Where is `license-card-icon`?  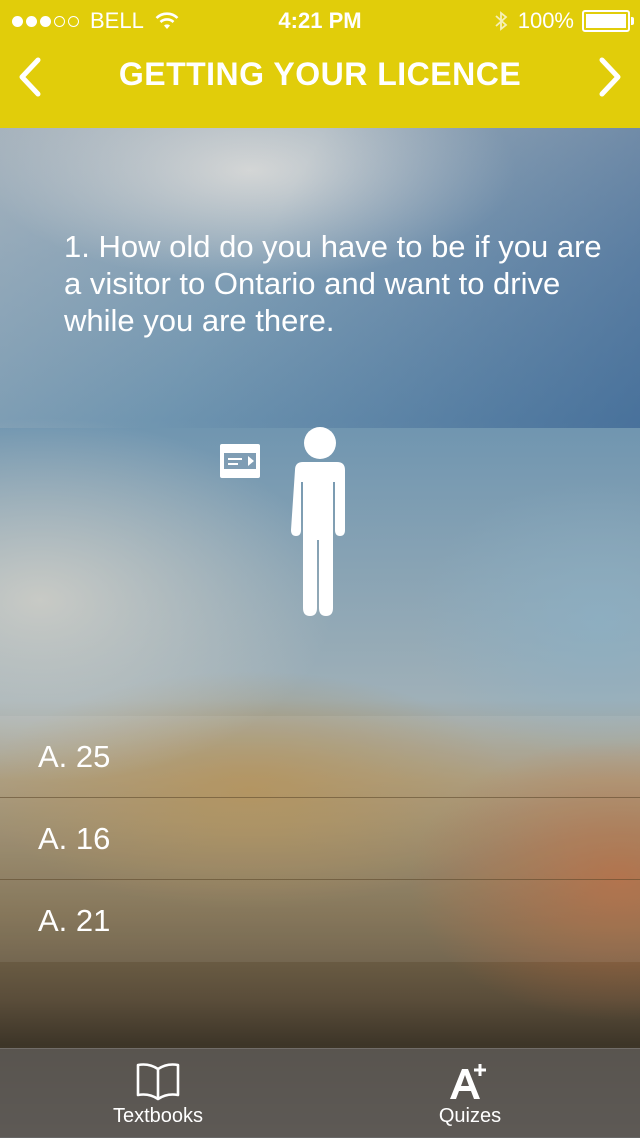
license-card-icon is located at coordinates (240, 461).